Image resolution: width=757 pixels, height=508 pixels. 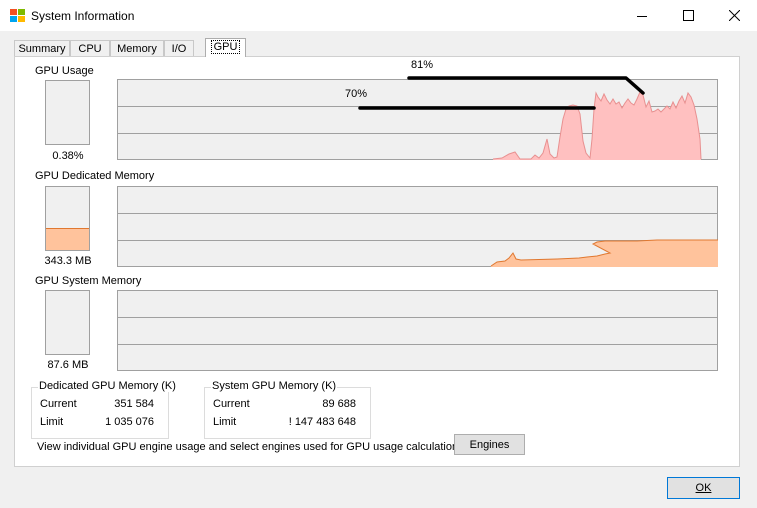 I want to click on dedicated-memory-level-fill, so click(x=67, y=238).